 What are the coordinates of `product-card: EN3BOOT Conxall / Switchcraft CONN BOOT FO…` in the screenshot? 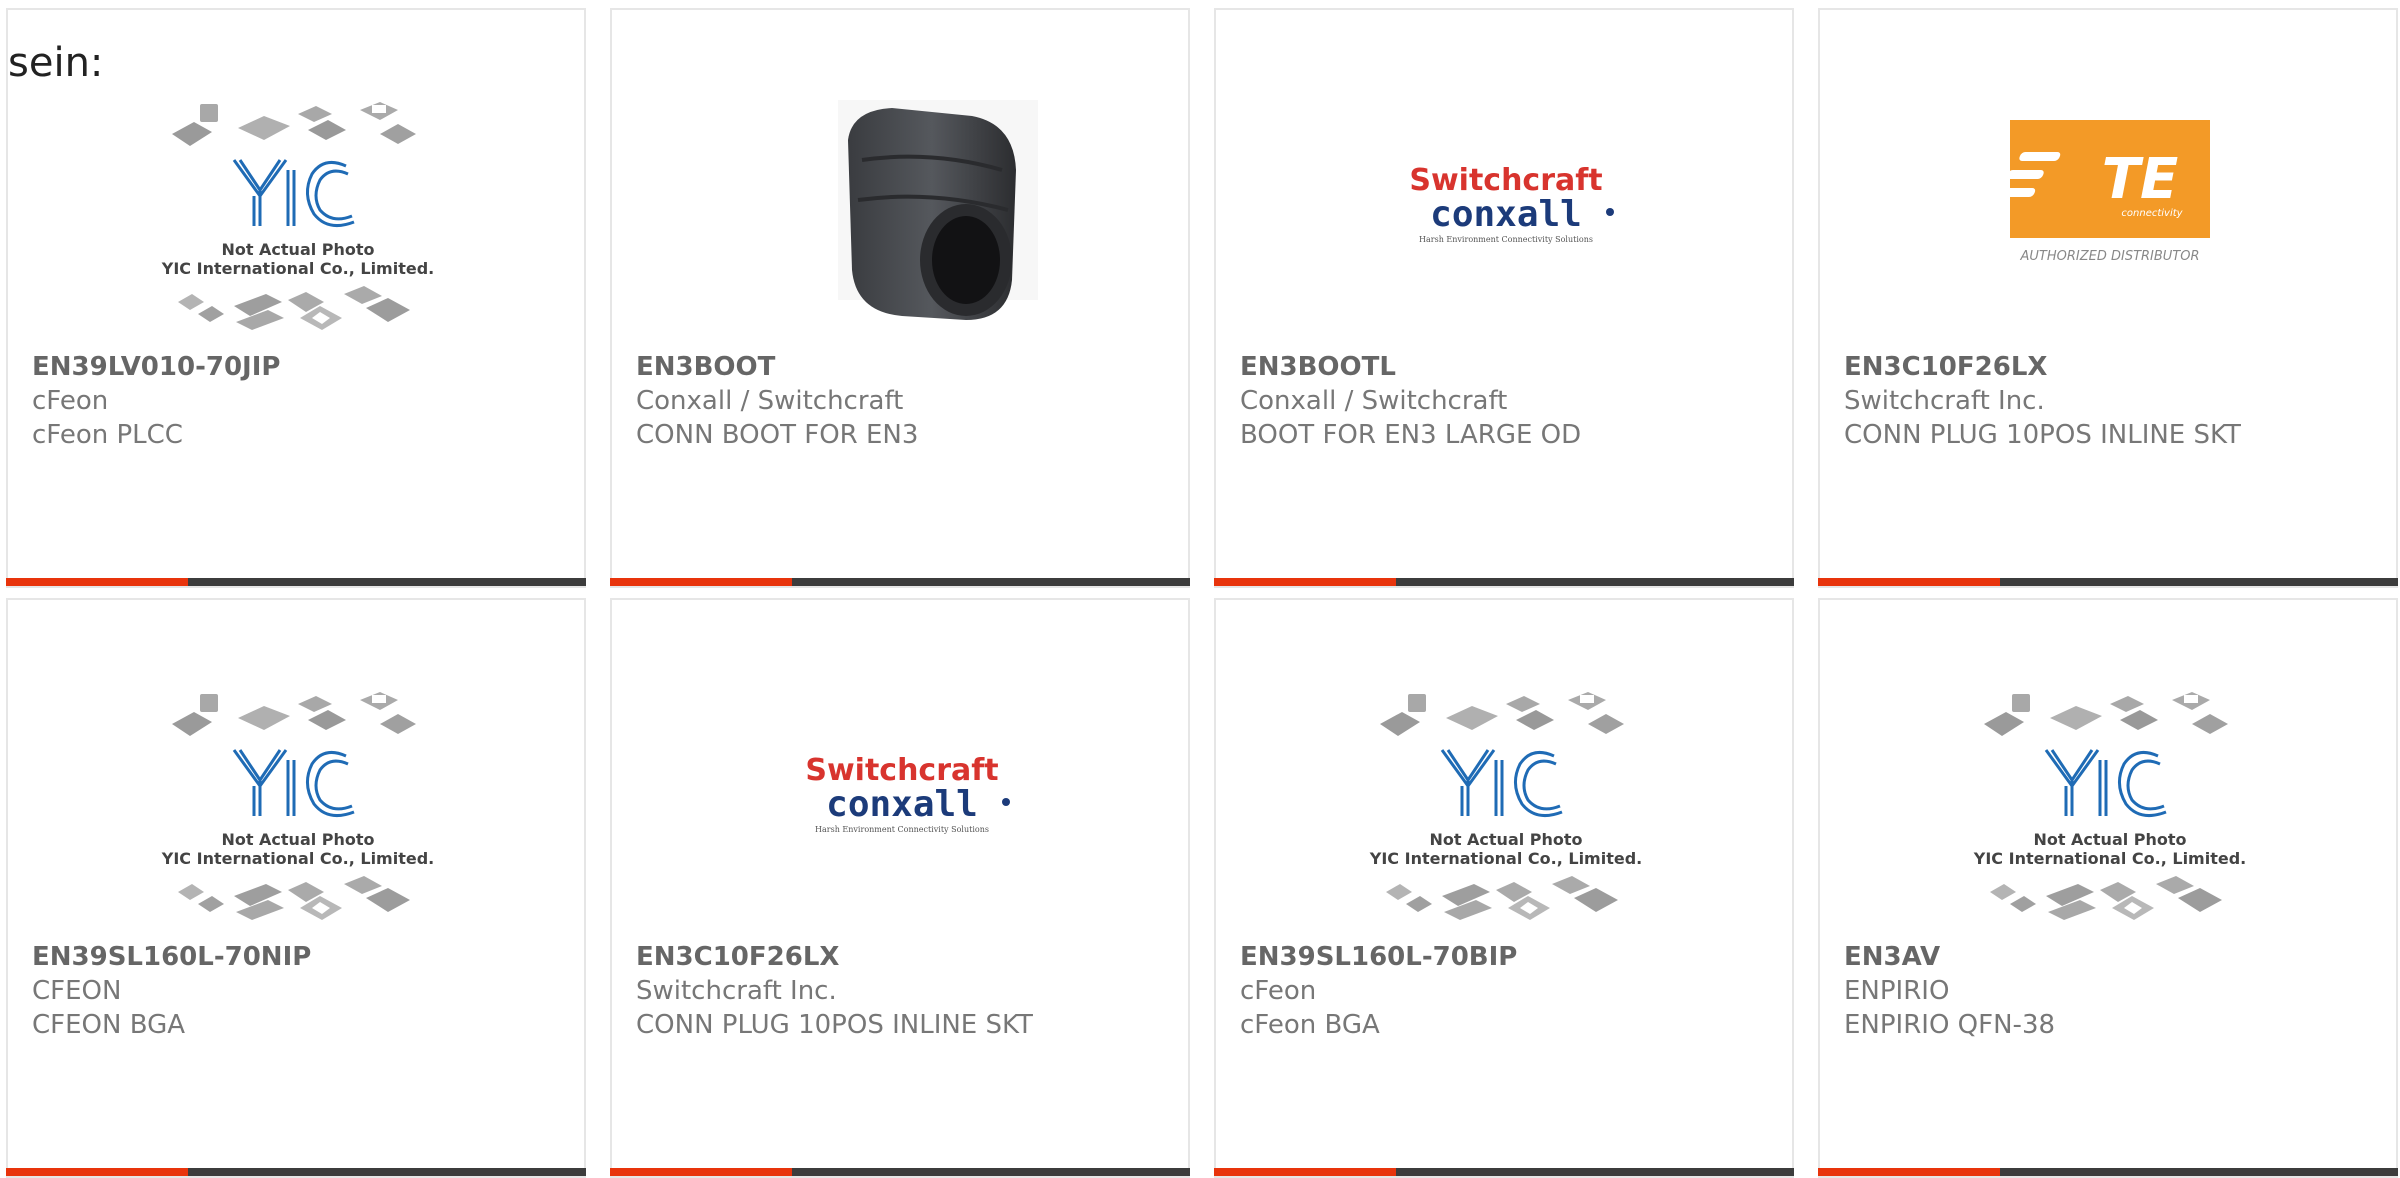 It's located at (900, 298).